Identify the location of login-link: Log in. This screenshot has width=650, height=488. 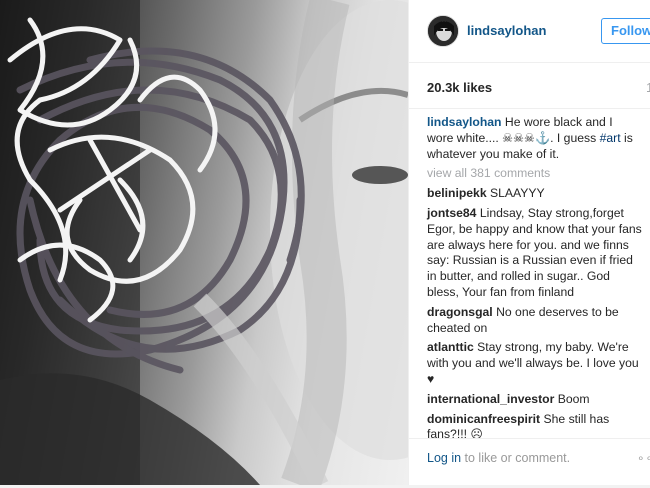
(444, 458).